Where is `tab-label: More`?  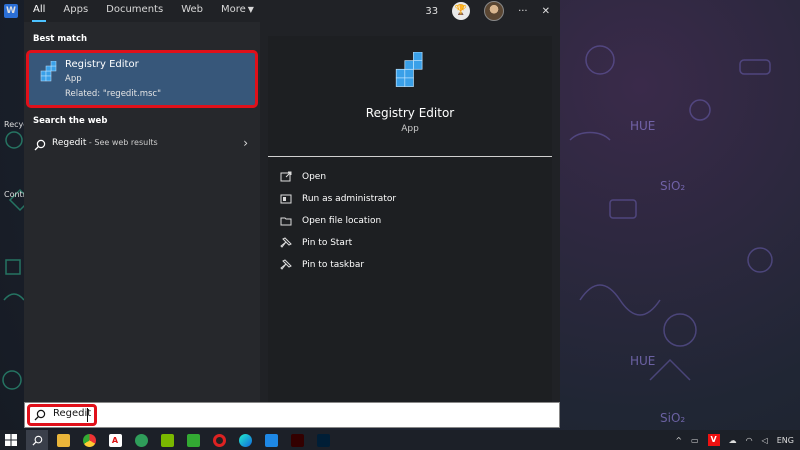 tab-label: More is located at coordinates (233, 9).